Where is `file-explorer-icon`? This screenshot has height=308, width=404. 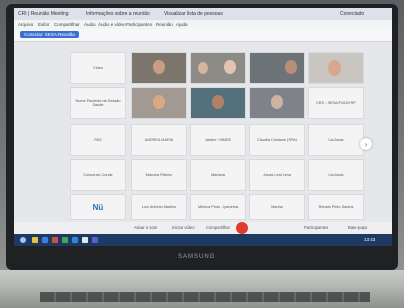
file-explorer-icon is located at coordinates (35, 240).